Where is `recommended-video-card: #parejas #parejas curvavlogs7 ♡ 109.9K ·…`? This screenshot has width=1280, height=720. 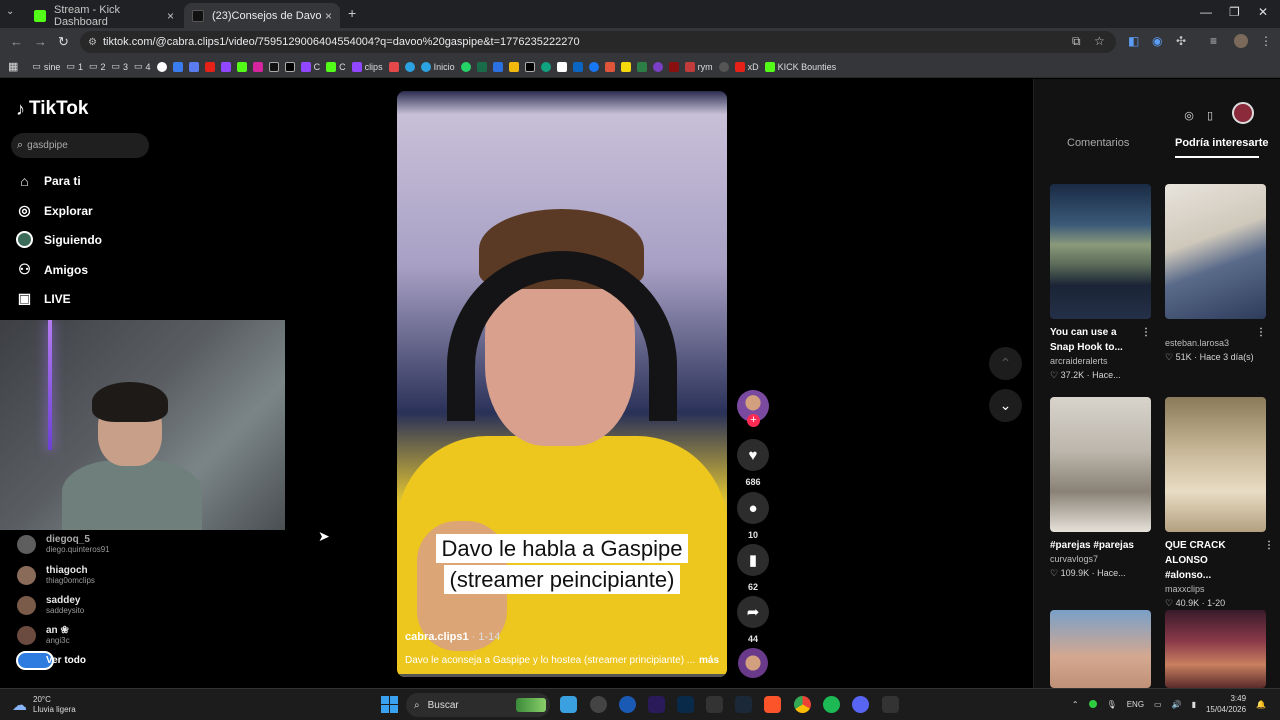 recommended-video-card: #parejas #parejas curvavlogs7 ♡ 109.9K ·… is located at coordinates (1100, 488).